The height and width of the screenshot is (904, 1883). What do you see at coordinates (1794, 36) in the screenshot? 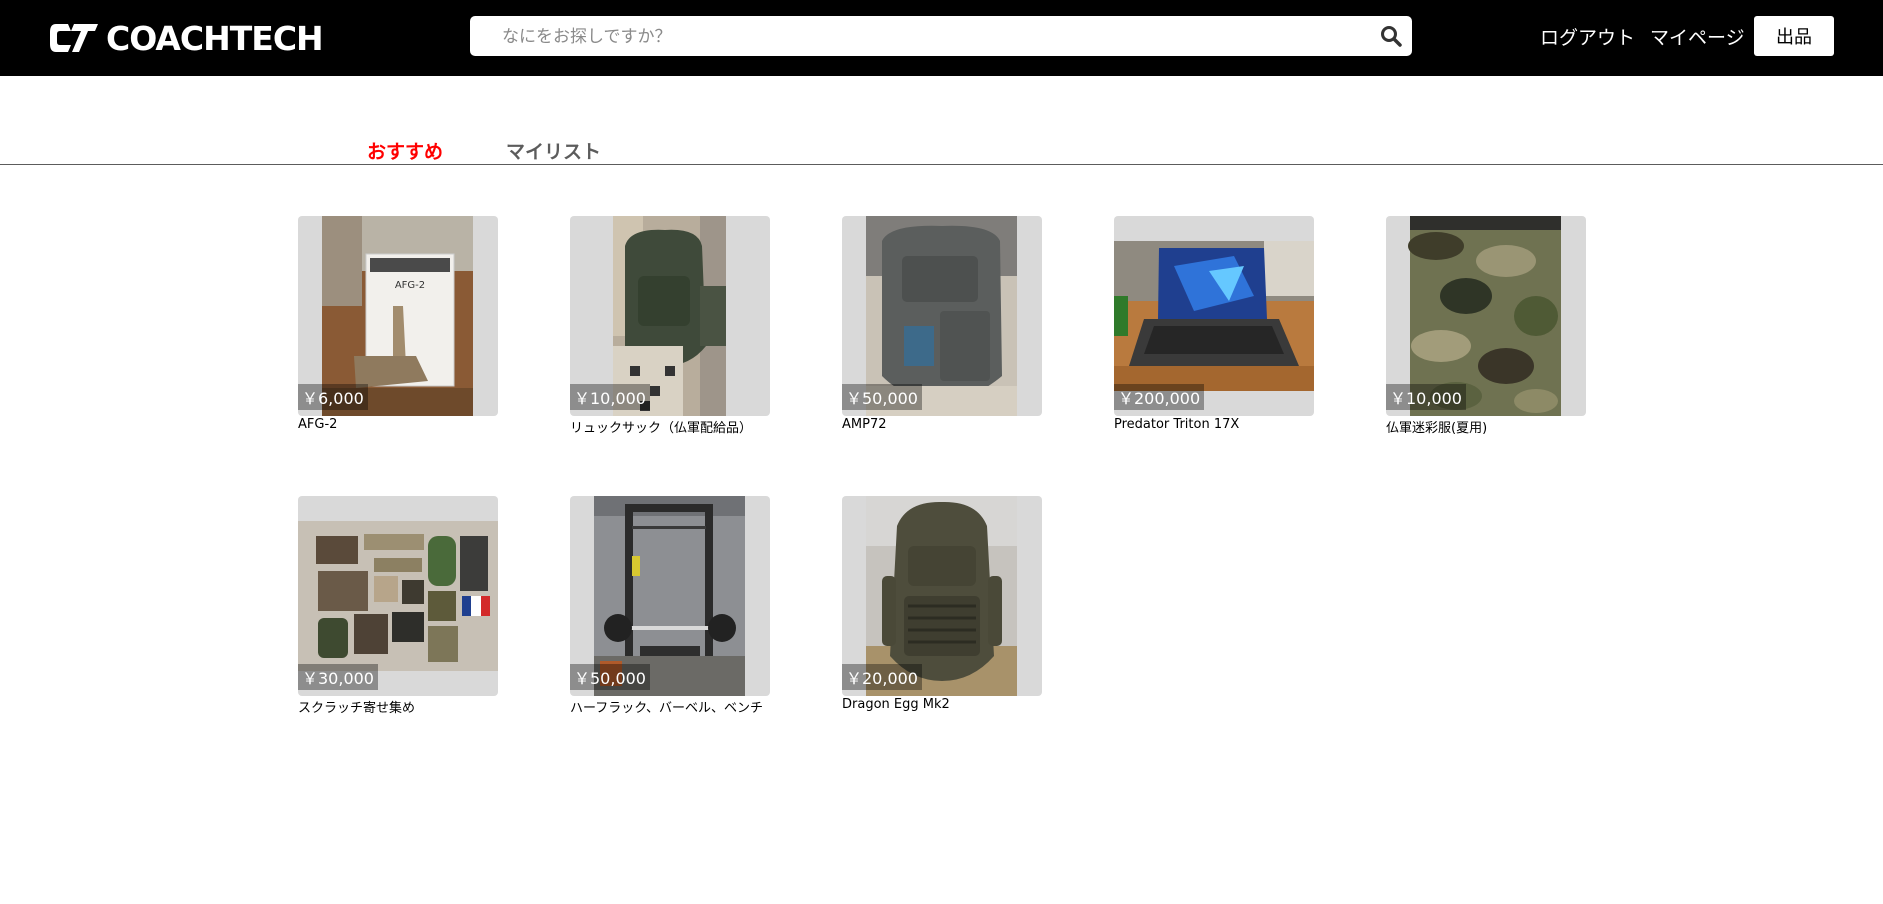
I see `sell-button: 出品` at bounding box center [1794, 36].